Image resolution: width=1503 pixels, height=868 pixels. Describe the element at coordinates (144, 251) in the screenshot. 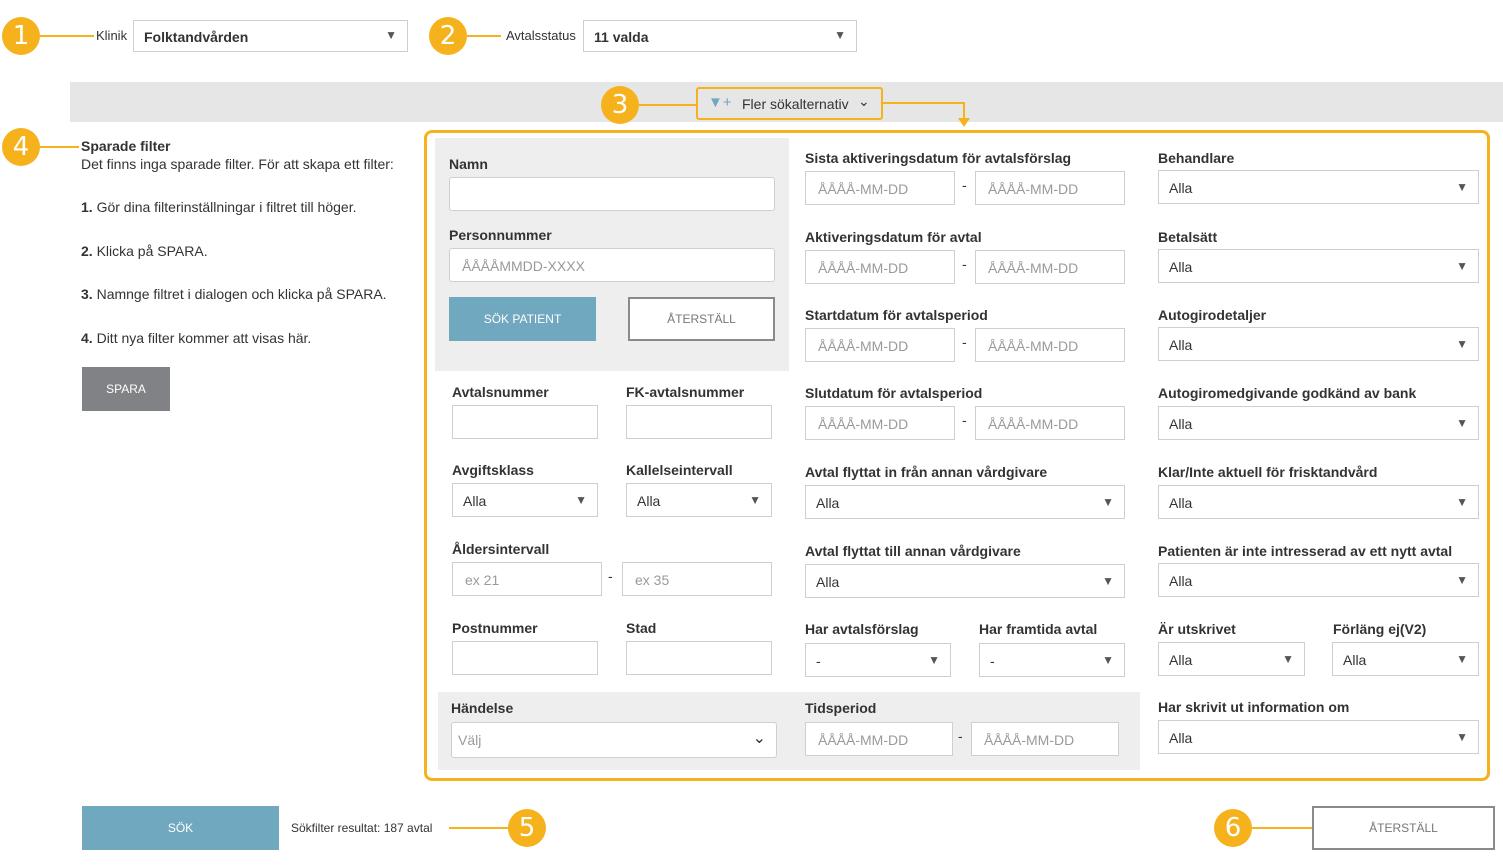

I see `saved-step-2: 2. Klicka på SPARA.` at that location.